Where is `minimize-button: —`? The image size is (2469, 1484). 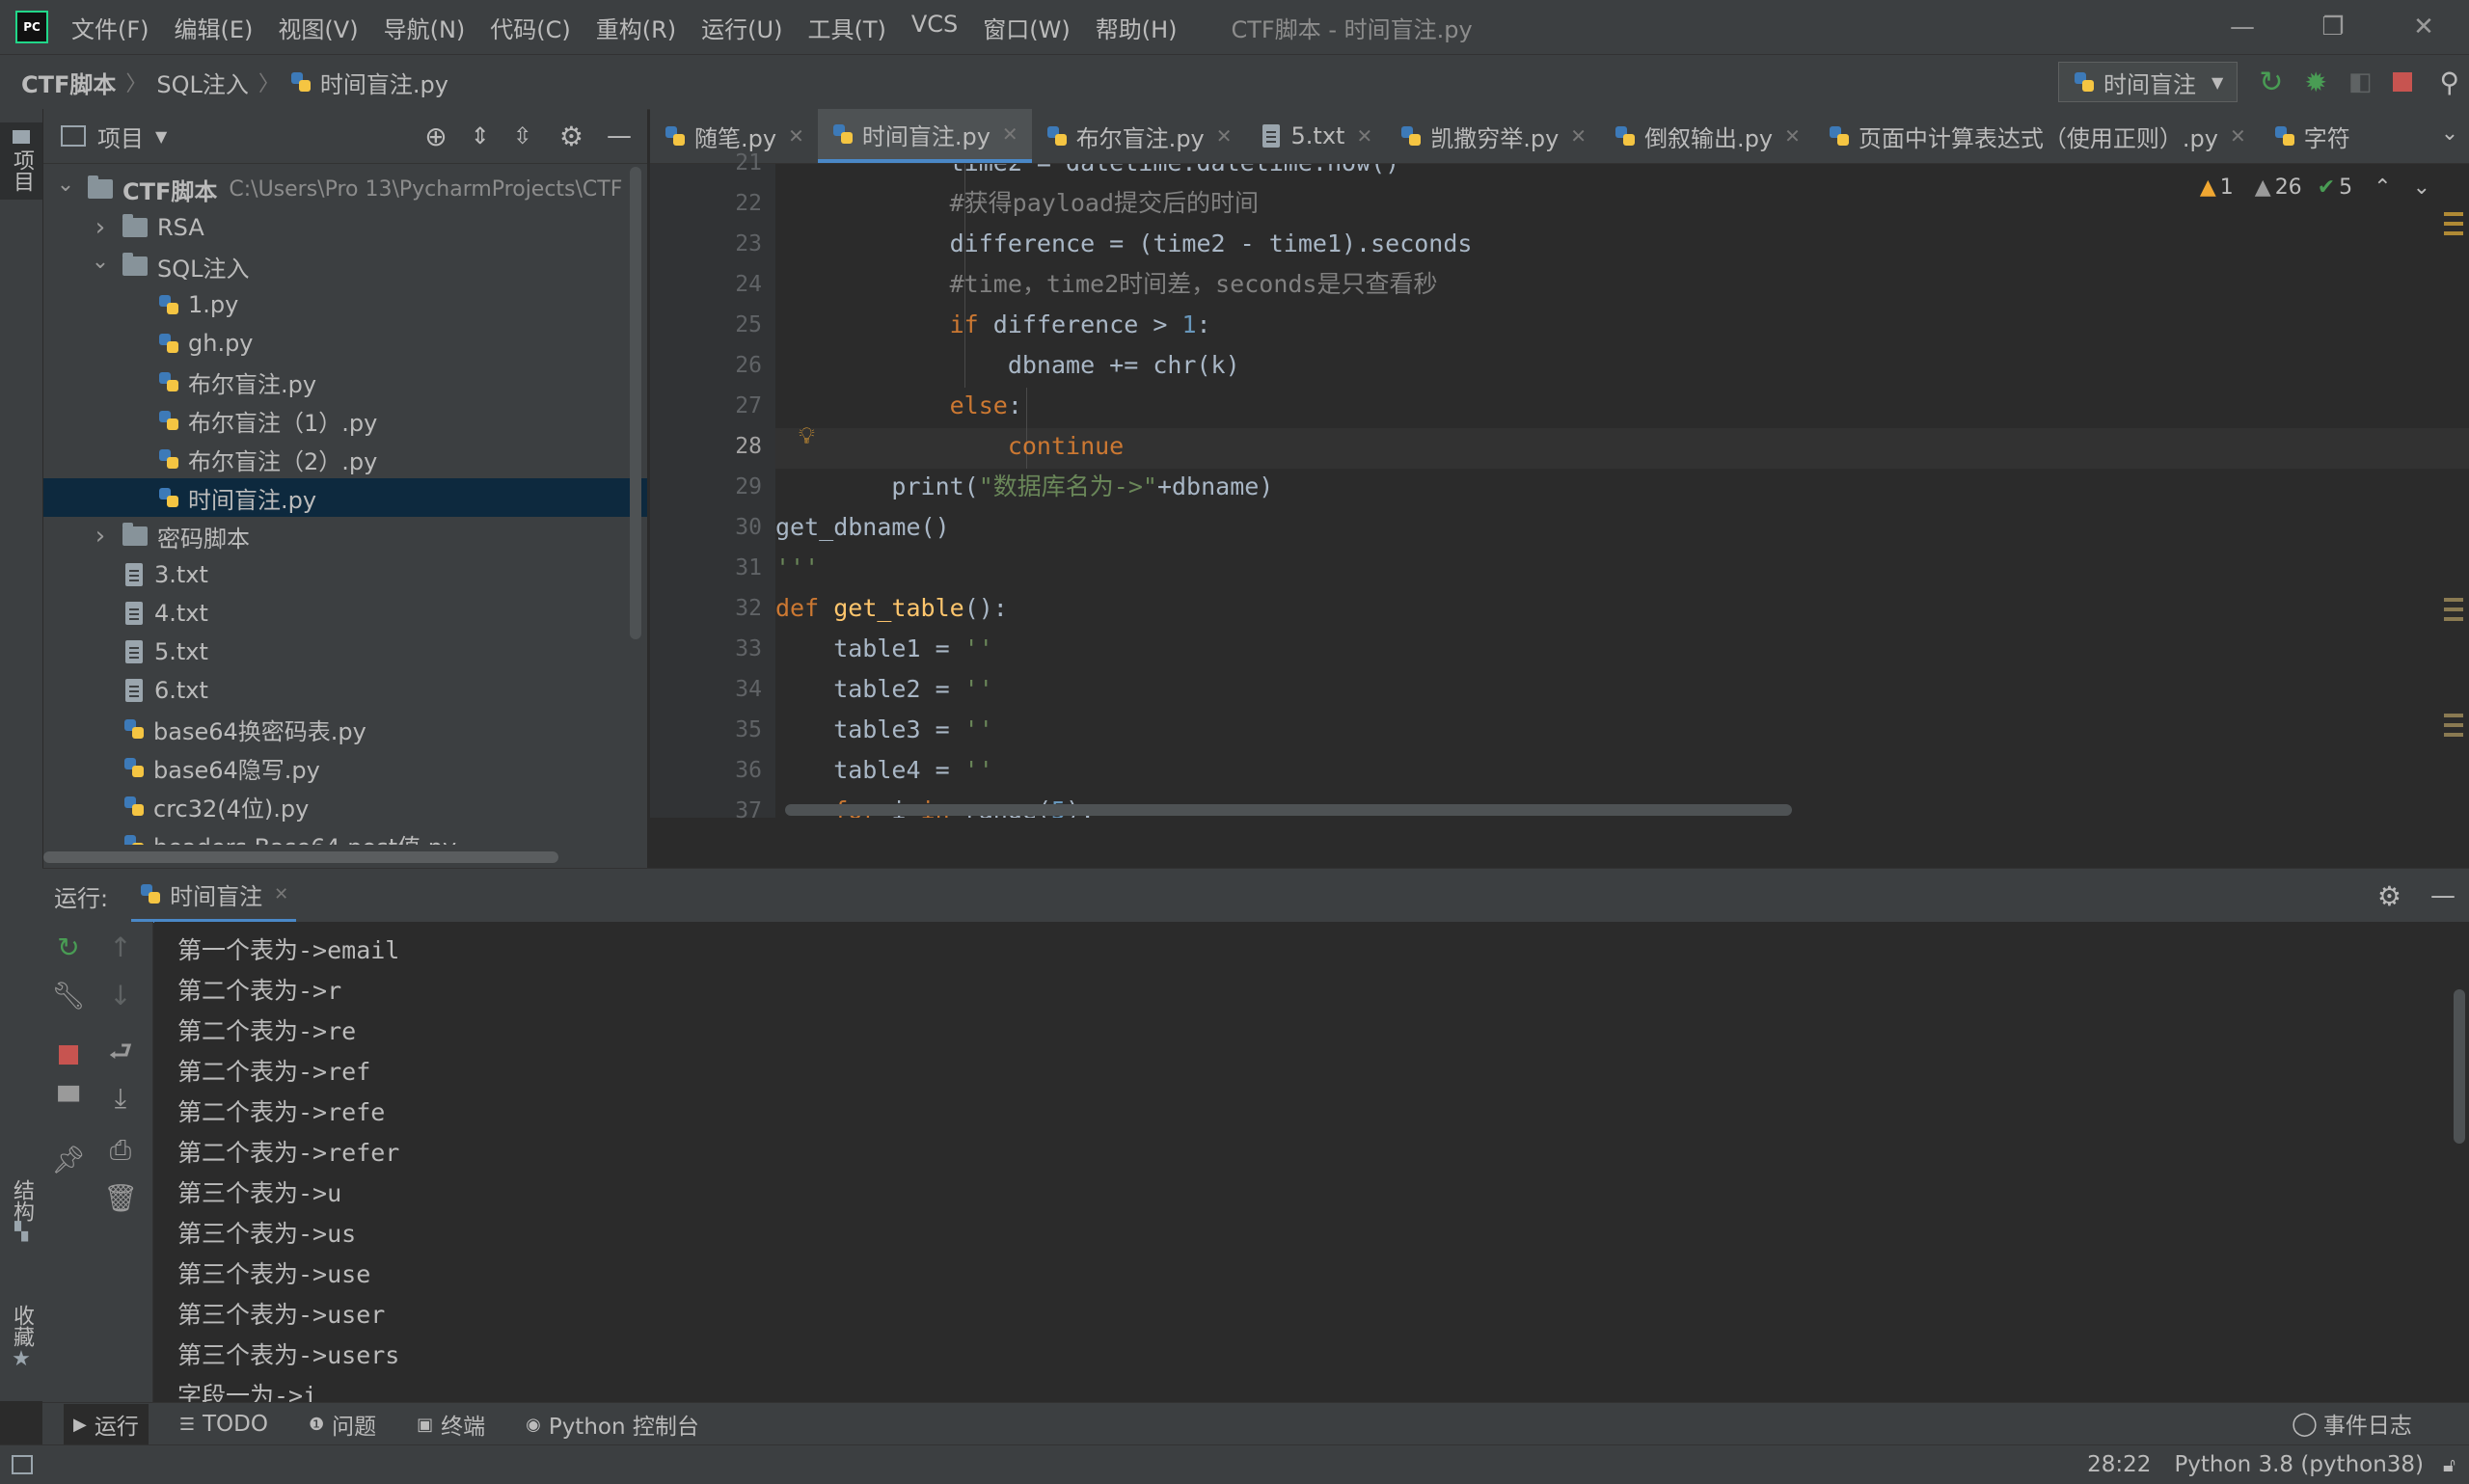 minimize-button: — is located at coordinates (2243, 27).